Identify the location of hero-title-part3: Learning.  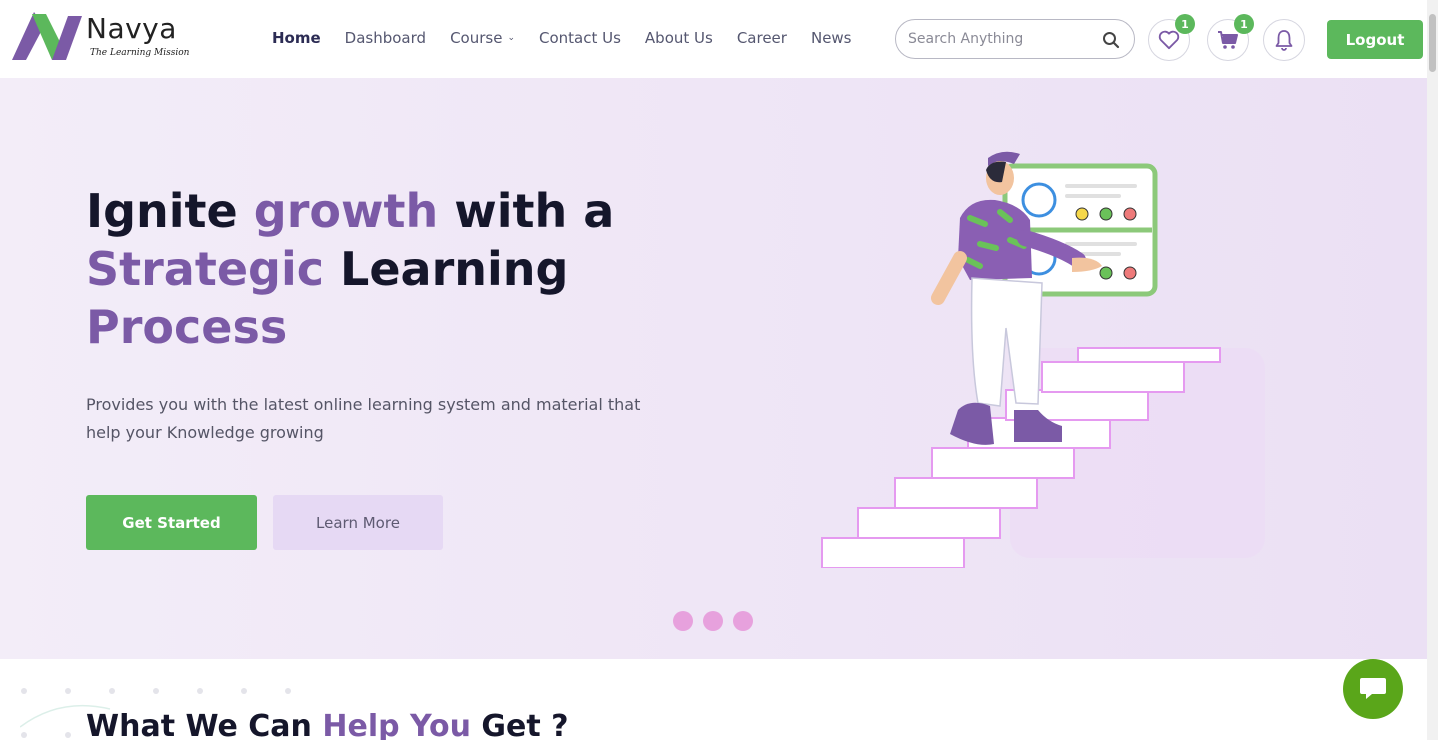
(446, 269).